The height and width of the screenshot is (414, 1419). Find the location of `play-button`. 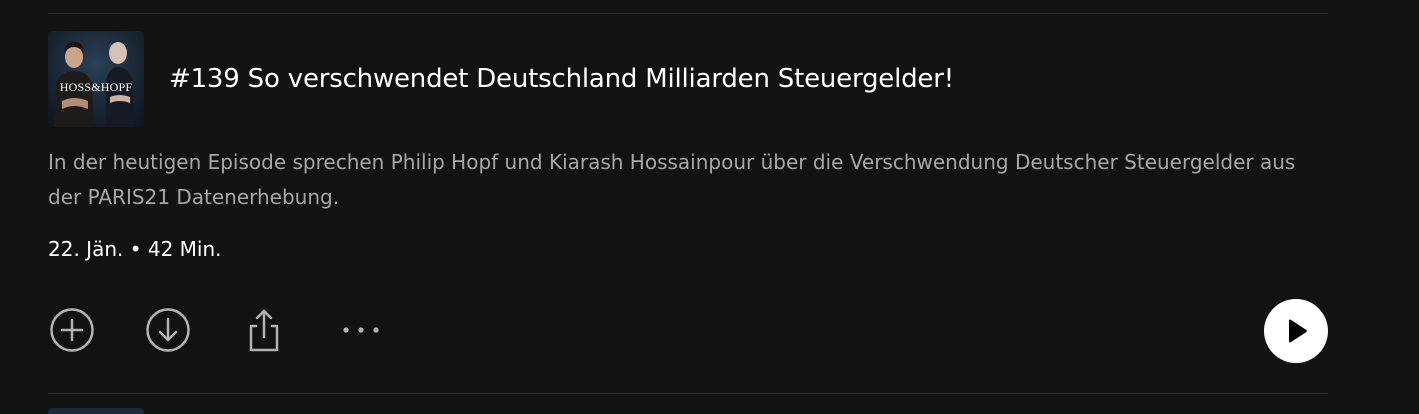

play-button is located at coordinates (1296, 331).